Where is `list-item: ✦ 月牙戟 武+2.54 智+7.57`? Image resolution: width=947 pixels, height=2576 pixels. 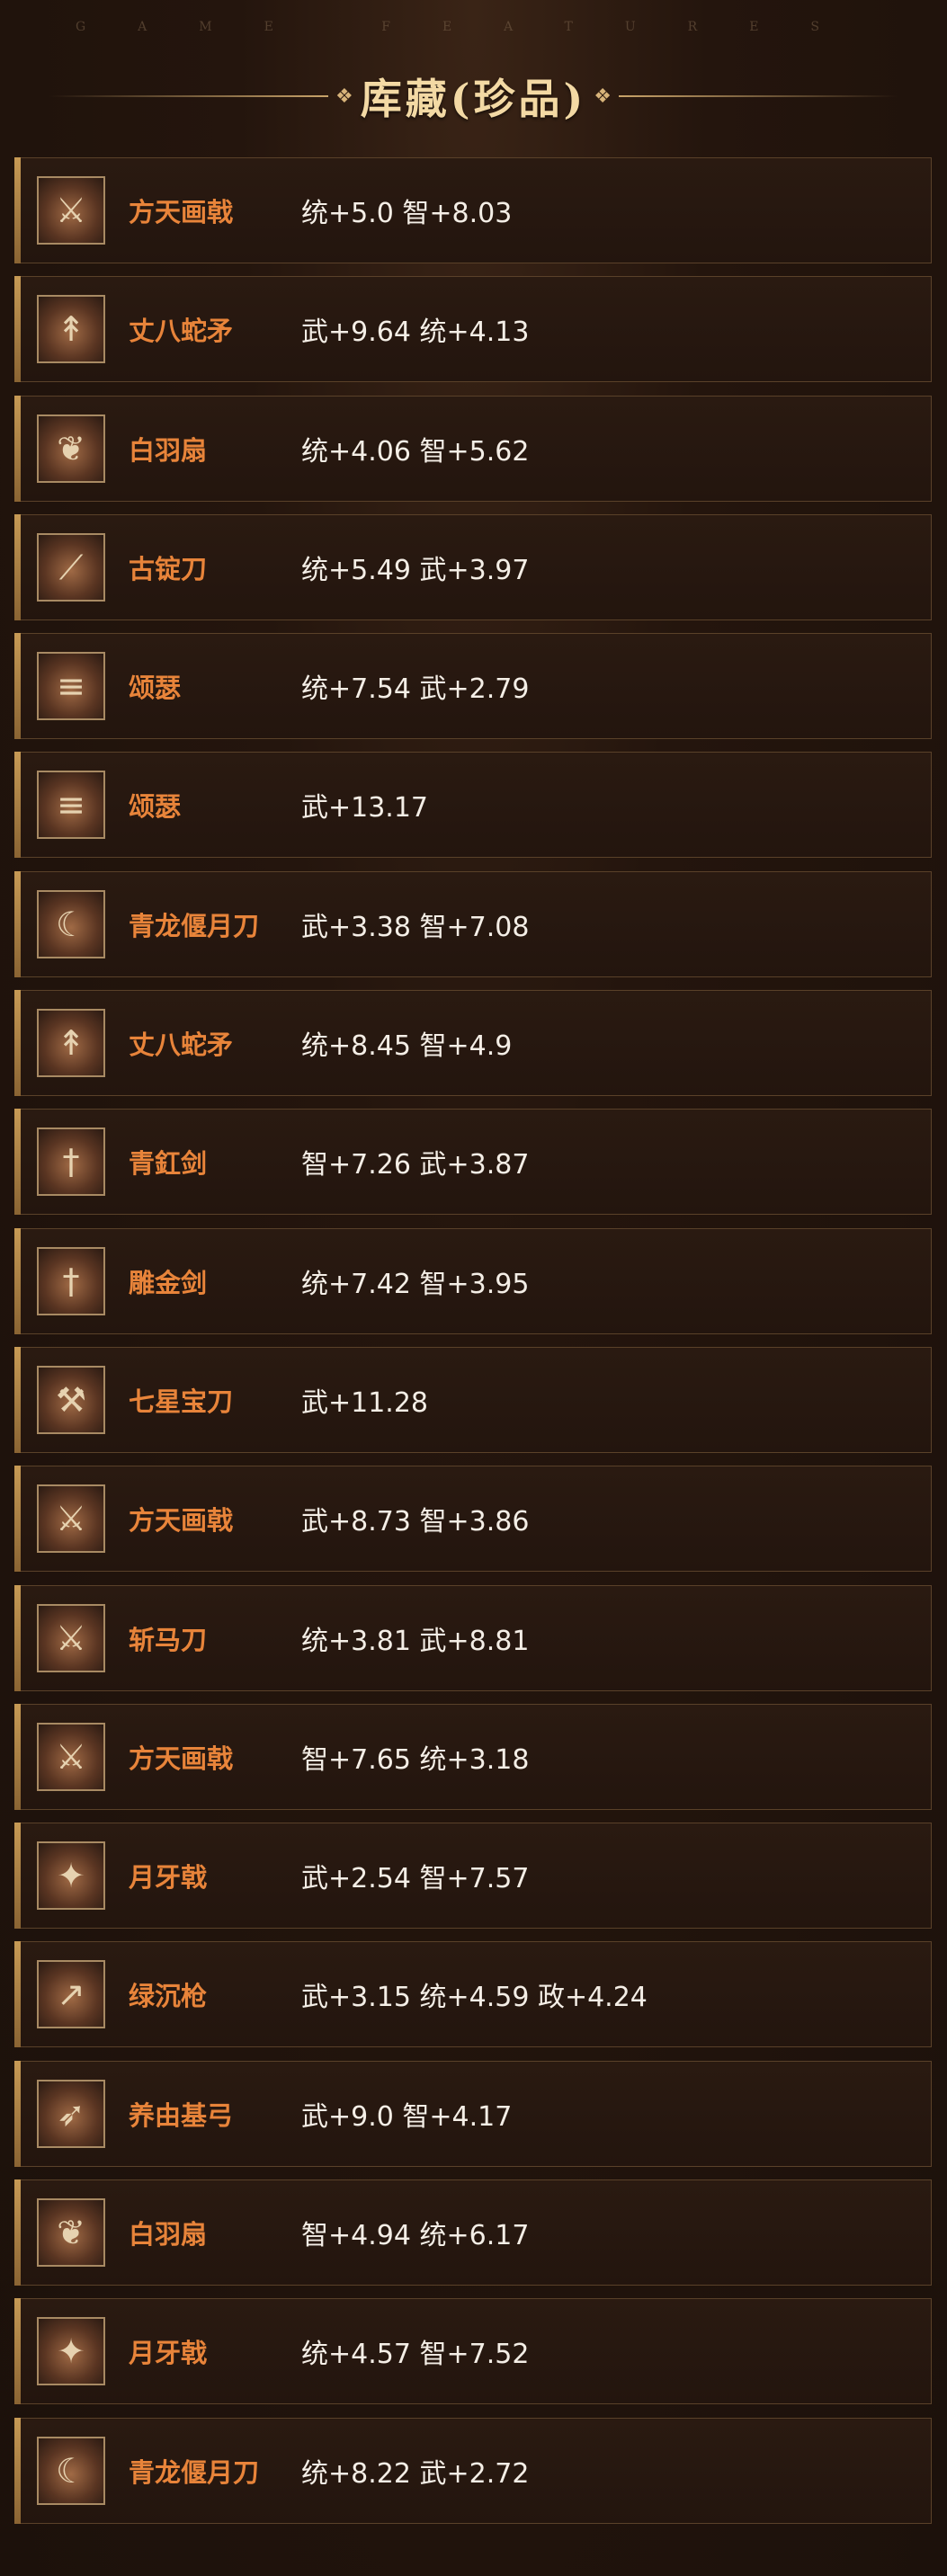
list-item: ✦ 月牙戟 武+2.54 智+7.57 is located at coordinates (473, 1876).